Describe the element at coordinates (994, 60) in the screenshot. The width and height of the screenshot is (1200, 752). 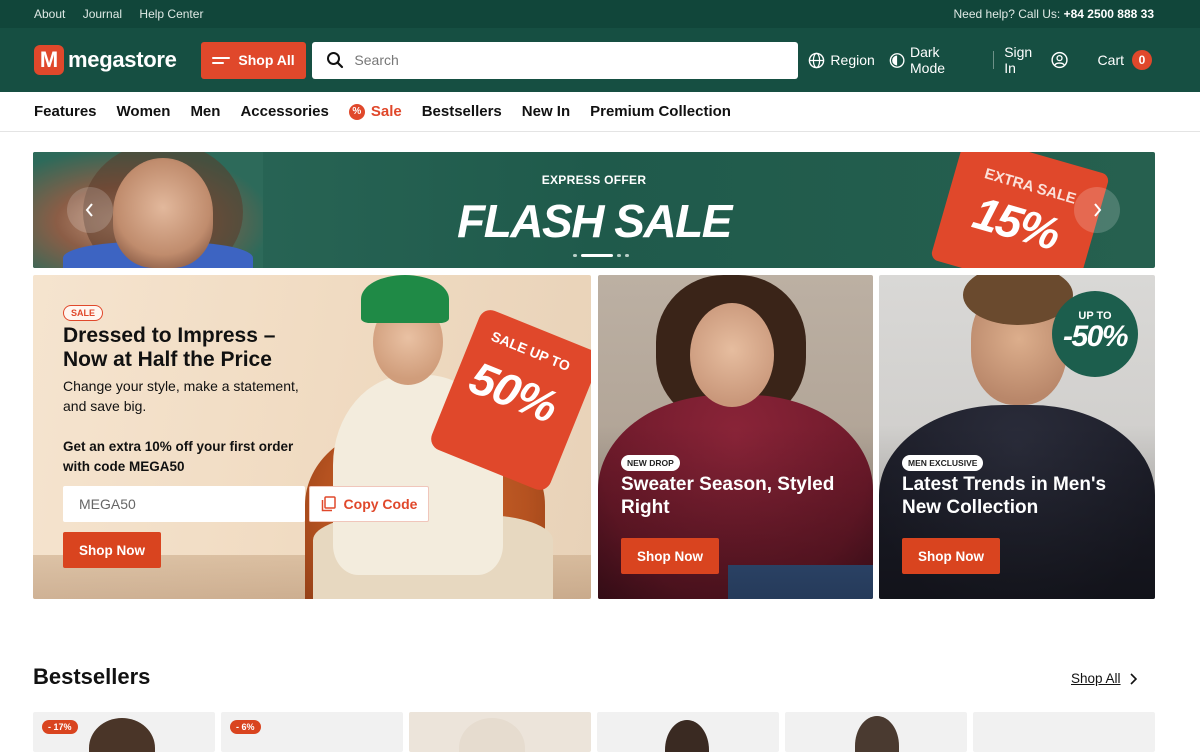
I see `header-divider` at that location.